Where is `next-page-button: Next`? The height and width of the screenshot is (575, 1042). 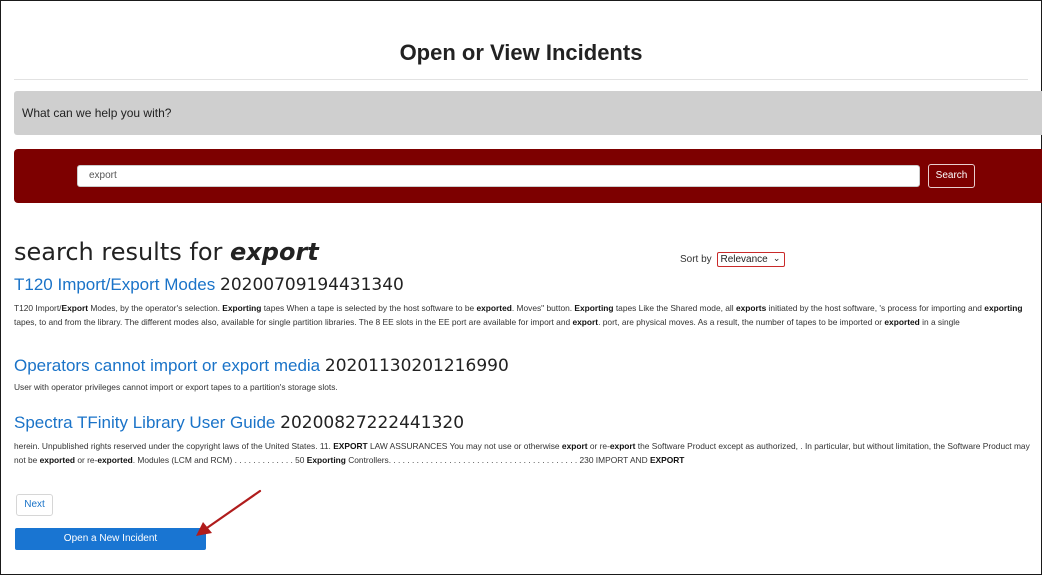
next-page-button: Next is located at coordinates (34, 505).